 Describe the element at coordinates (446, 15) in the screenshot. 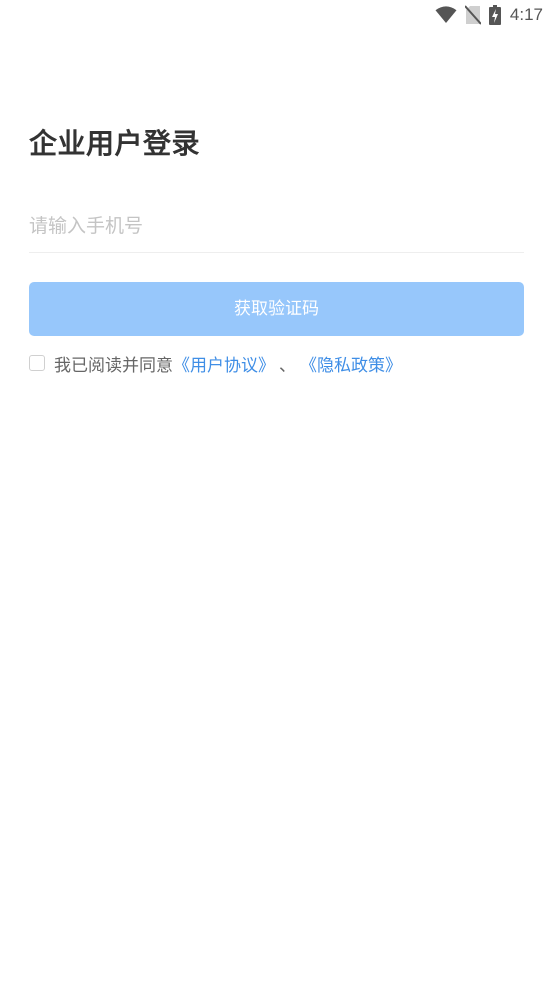

I see `wifi-icon` at that location.